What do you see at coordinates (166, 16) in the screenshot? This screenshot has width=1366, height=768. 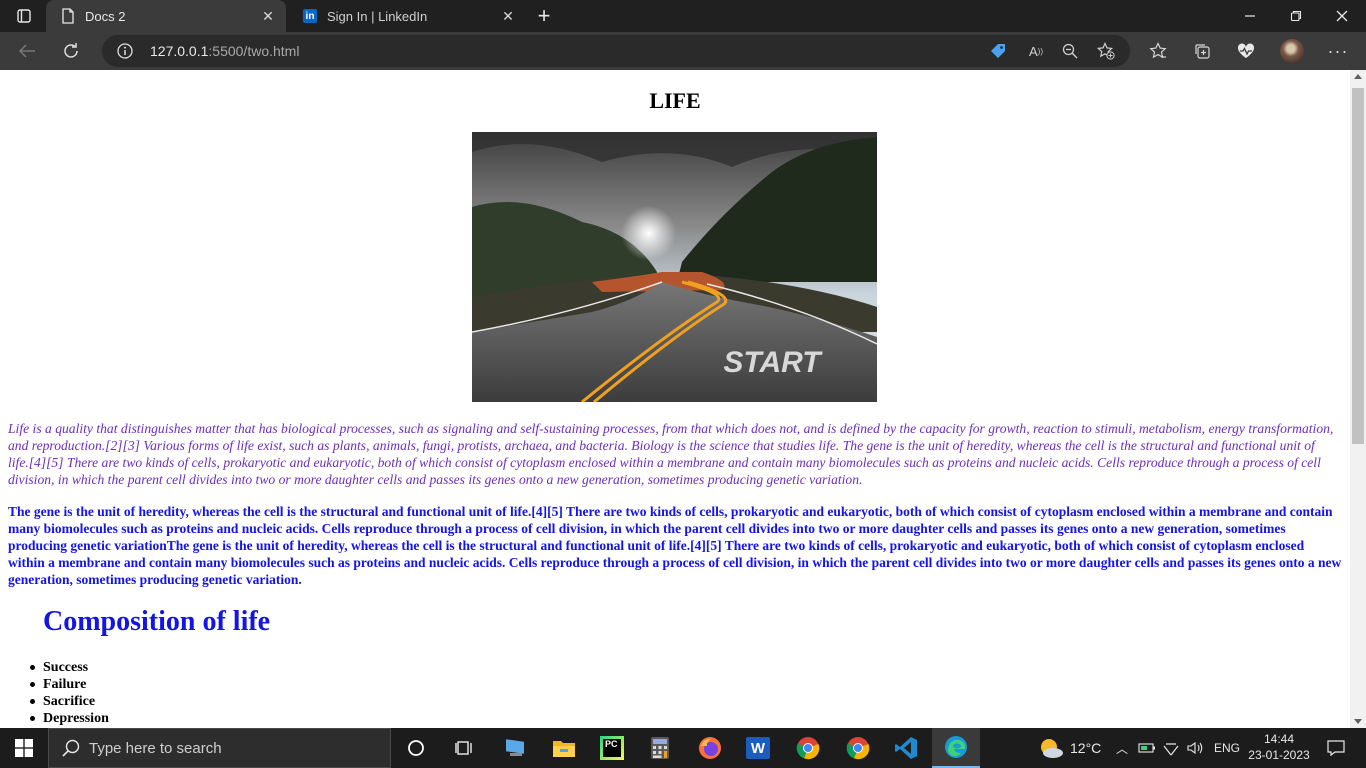 I see `tab-docs-2: Docs 2 ✕` at bounding box center [166, 16].